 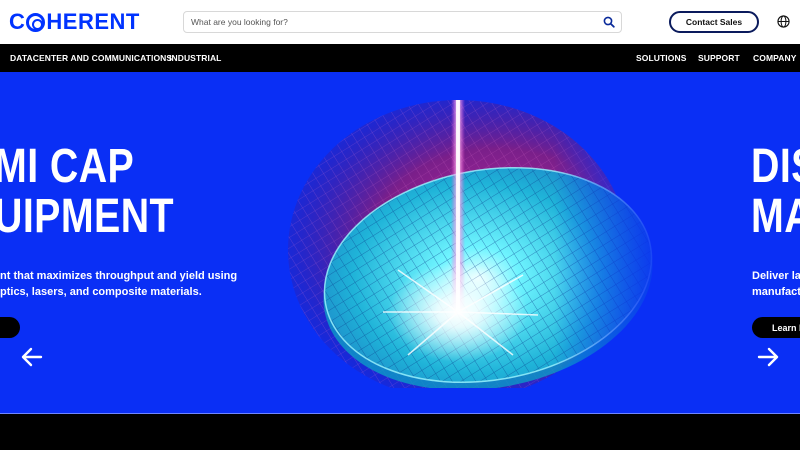 What do you see at coordinates (719, 58) in the screenshot?
I see `nav-support: SUPPORT` at bounding box center [719, 58].